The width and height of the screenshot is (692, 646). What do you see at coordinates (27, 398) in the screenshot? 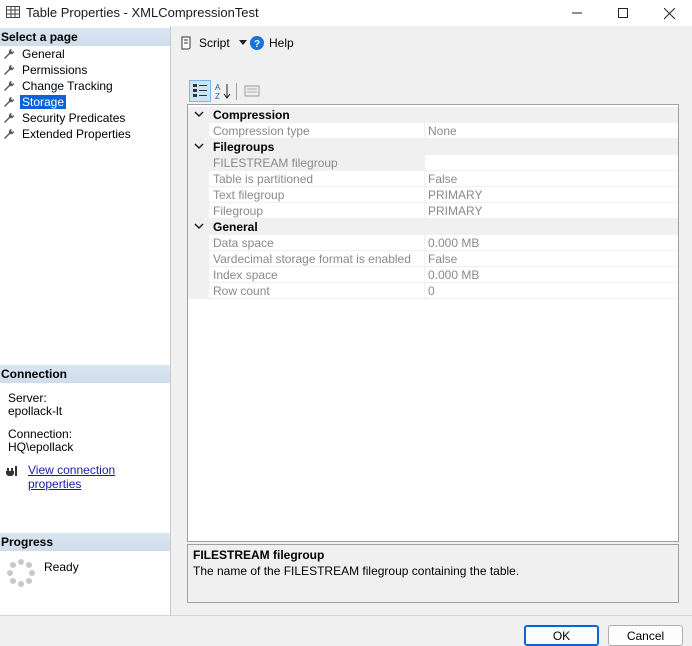
I see `server-label: Server:` at bounding box center [27, 398].